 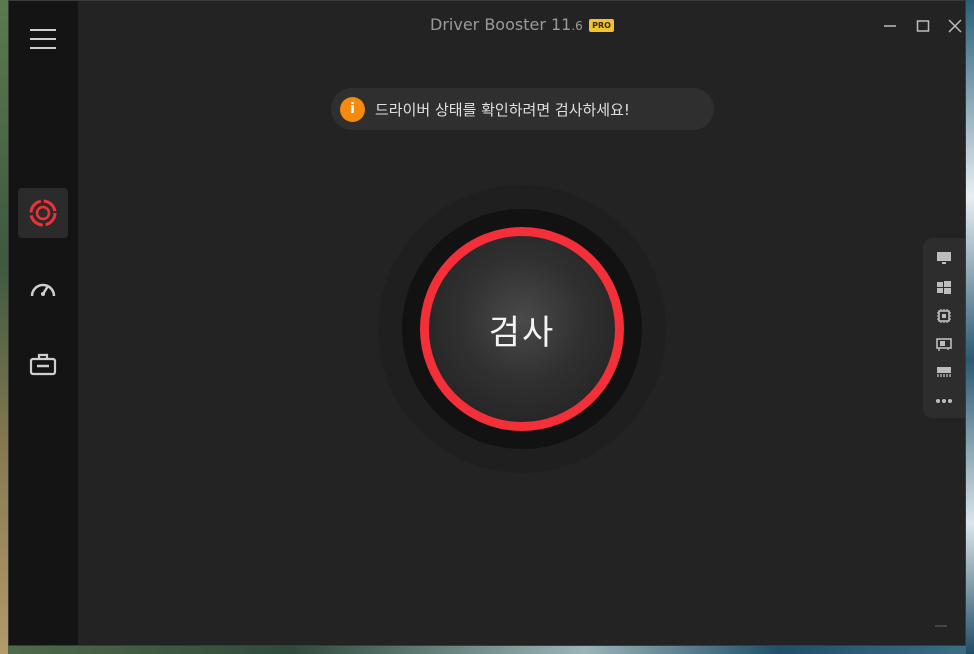 What do you see at coordinates (522, 332) in the screenshot?
I see `scan-button-label: 검사` at bounding box center [522, 332].